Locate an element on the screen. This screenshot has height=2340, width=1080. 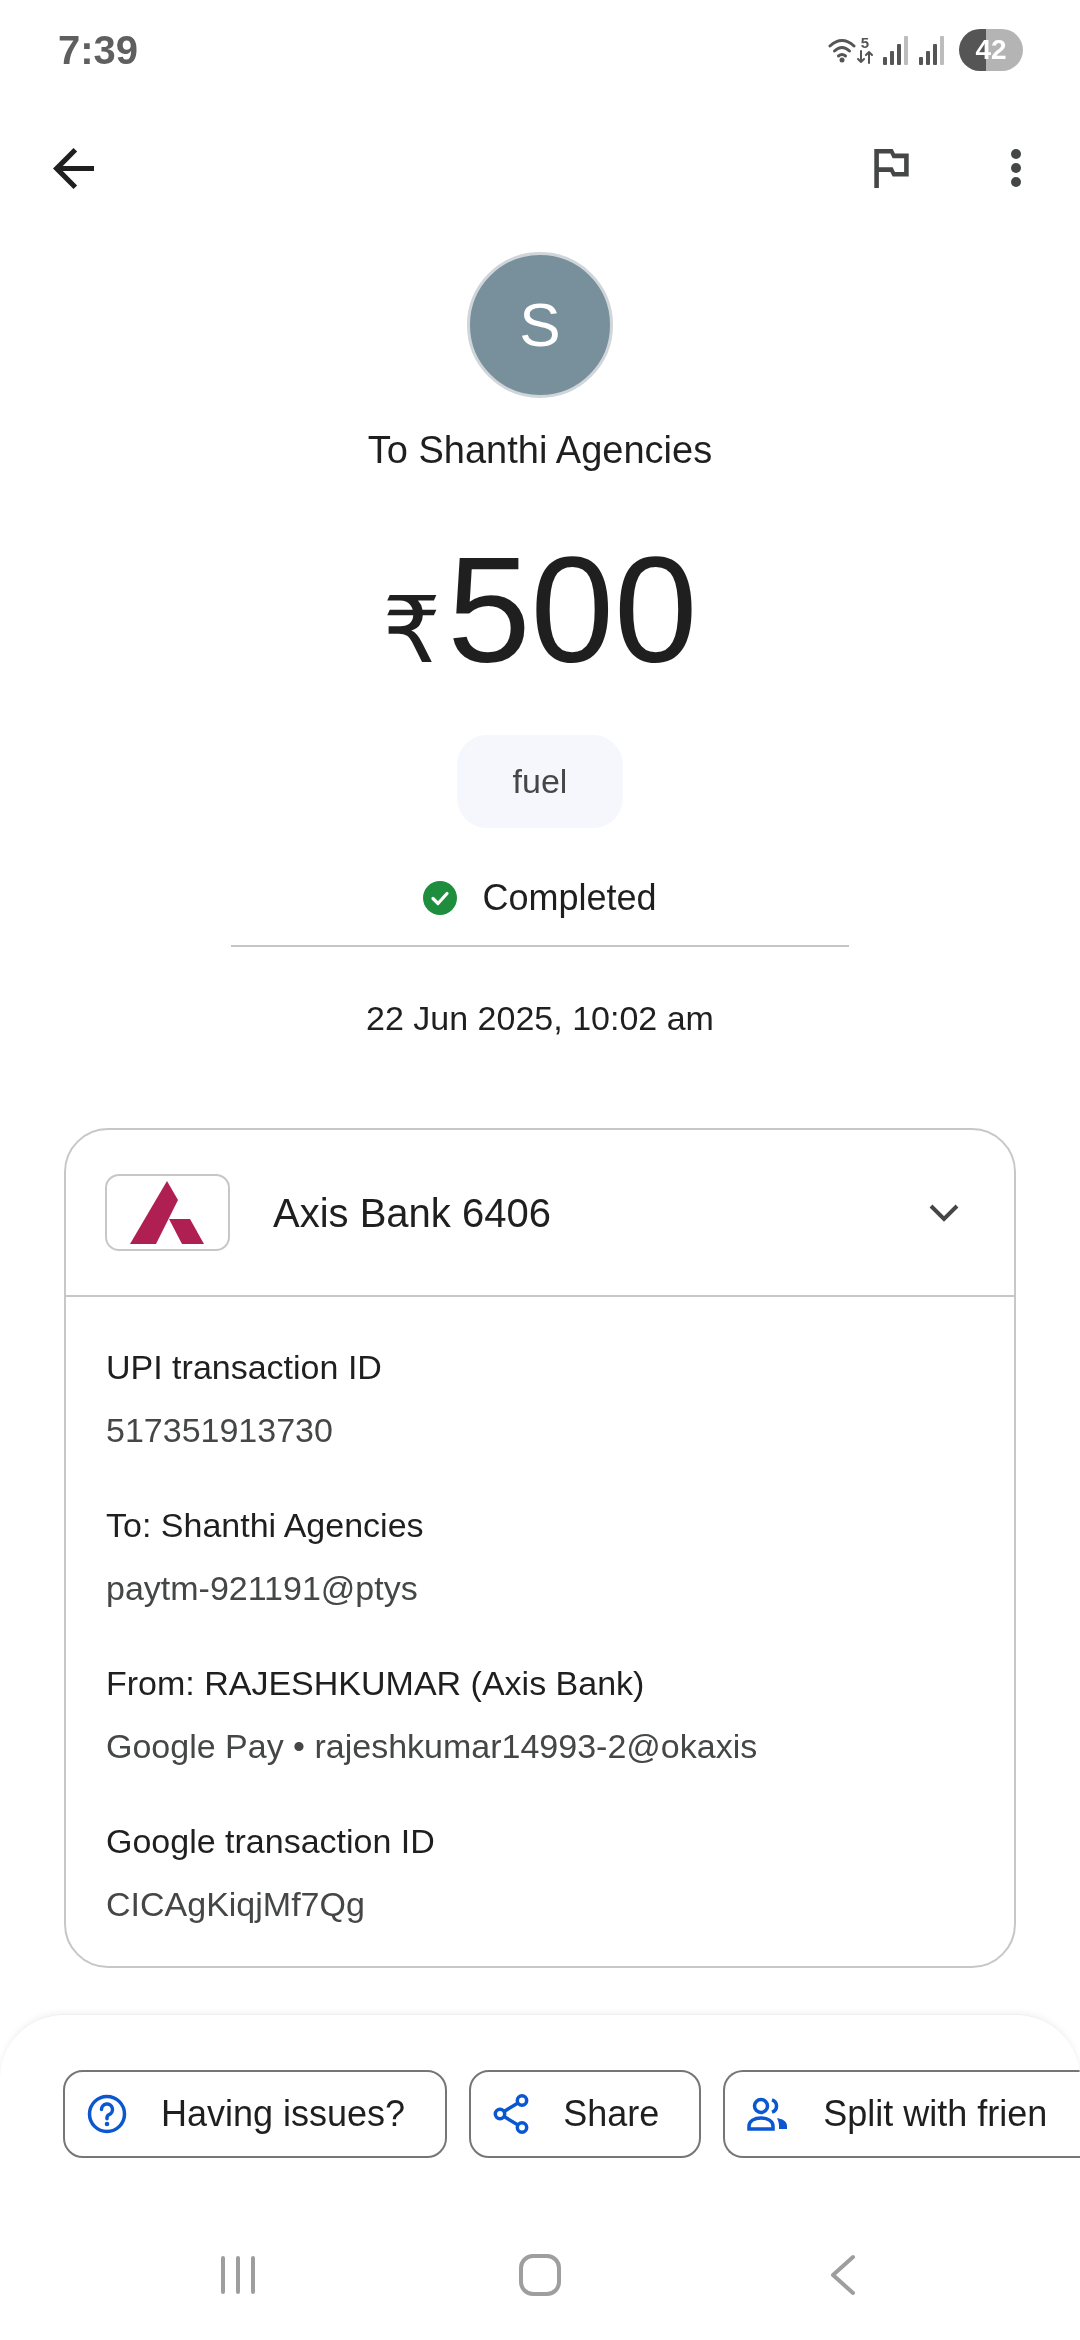
people-icon is located at coordinates (768, 2114).